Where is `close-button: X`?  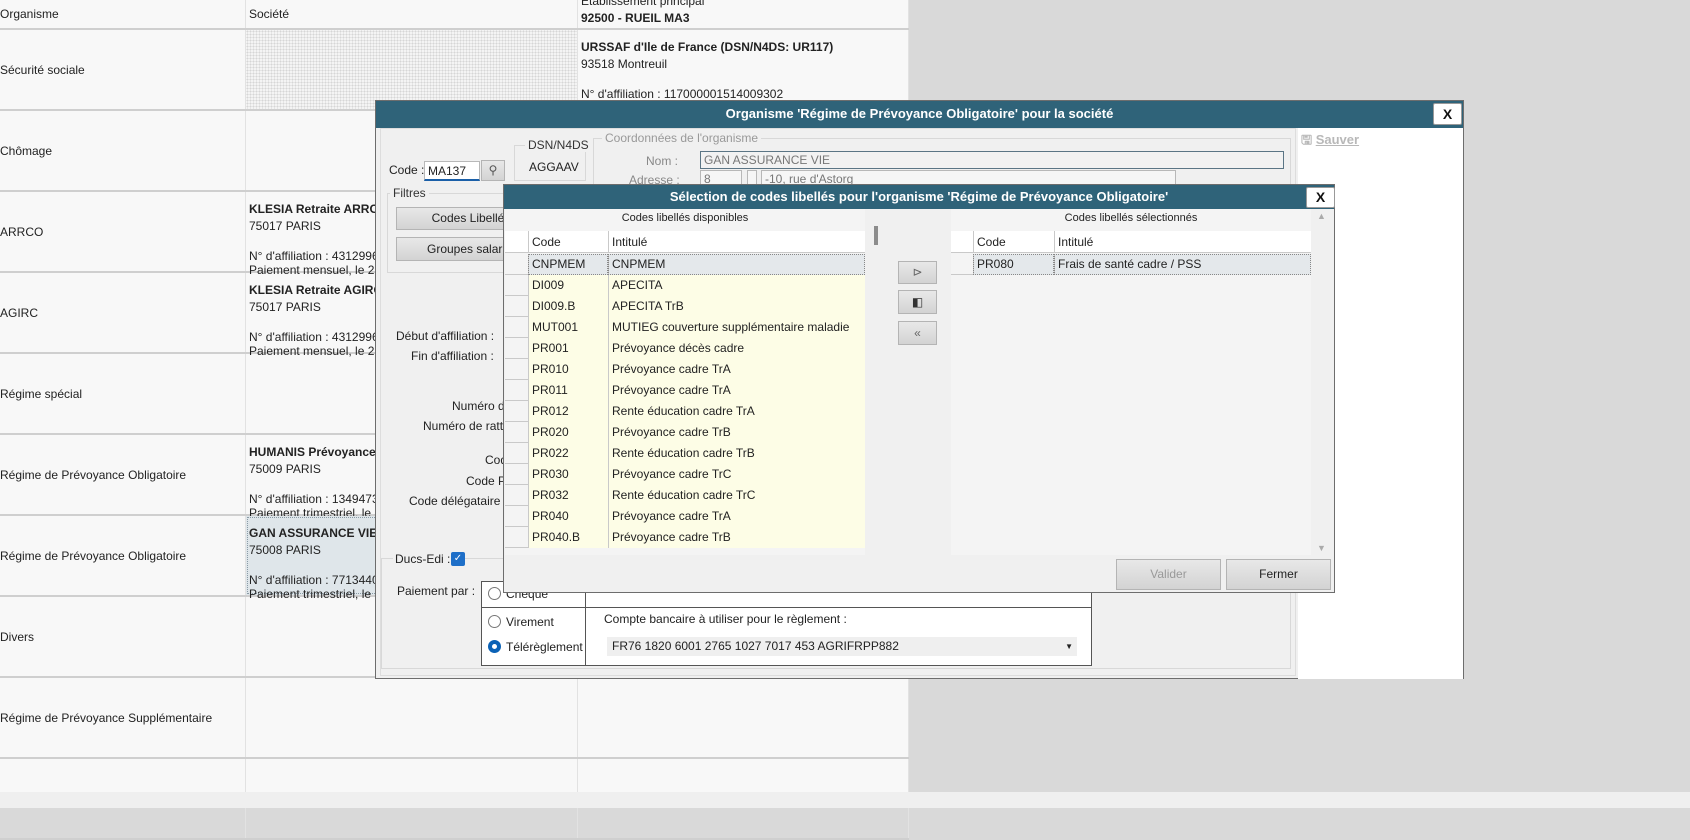
close-button: X is located at coordinates (1447, 114).